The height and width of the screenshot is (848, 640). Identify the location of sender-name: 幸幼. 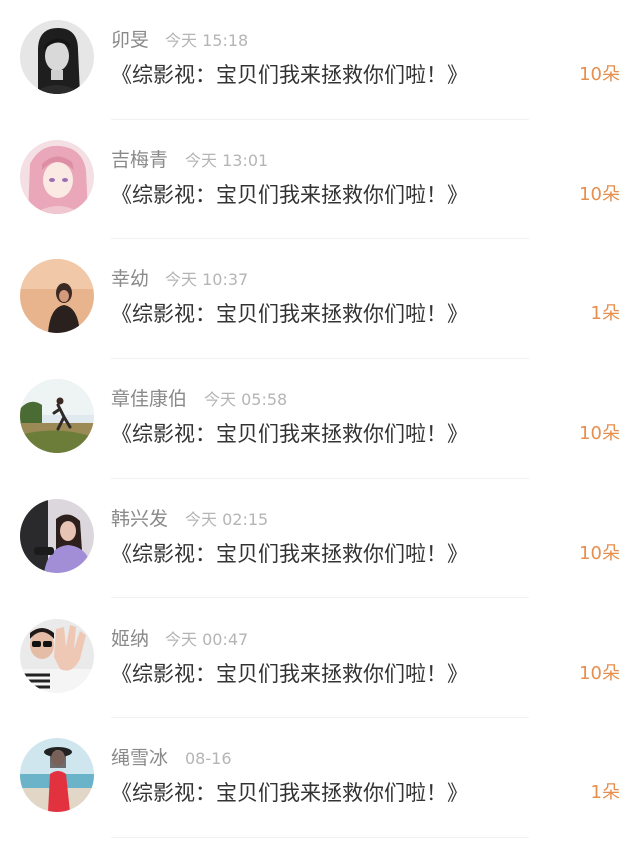
(130, 279).